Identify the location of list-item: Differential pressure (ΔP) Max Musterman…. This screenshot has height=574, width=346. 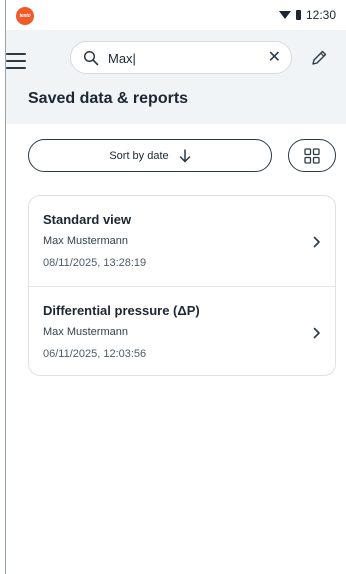
(182, 330).